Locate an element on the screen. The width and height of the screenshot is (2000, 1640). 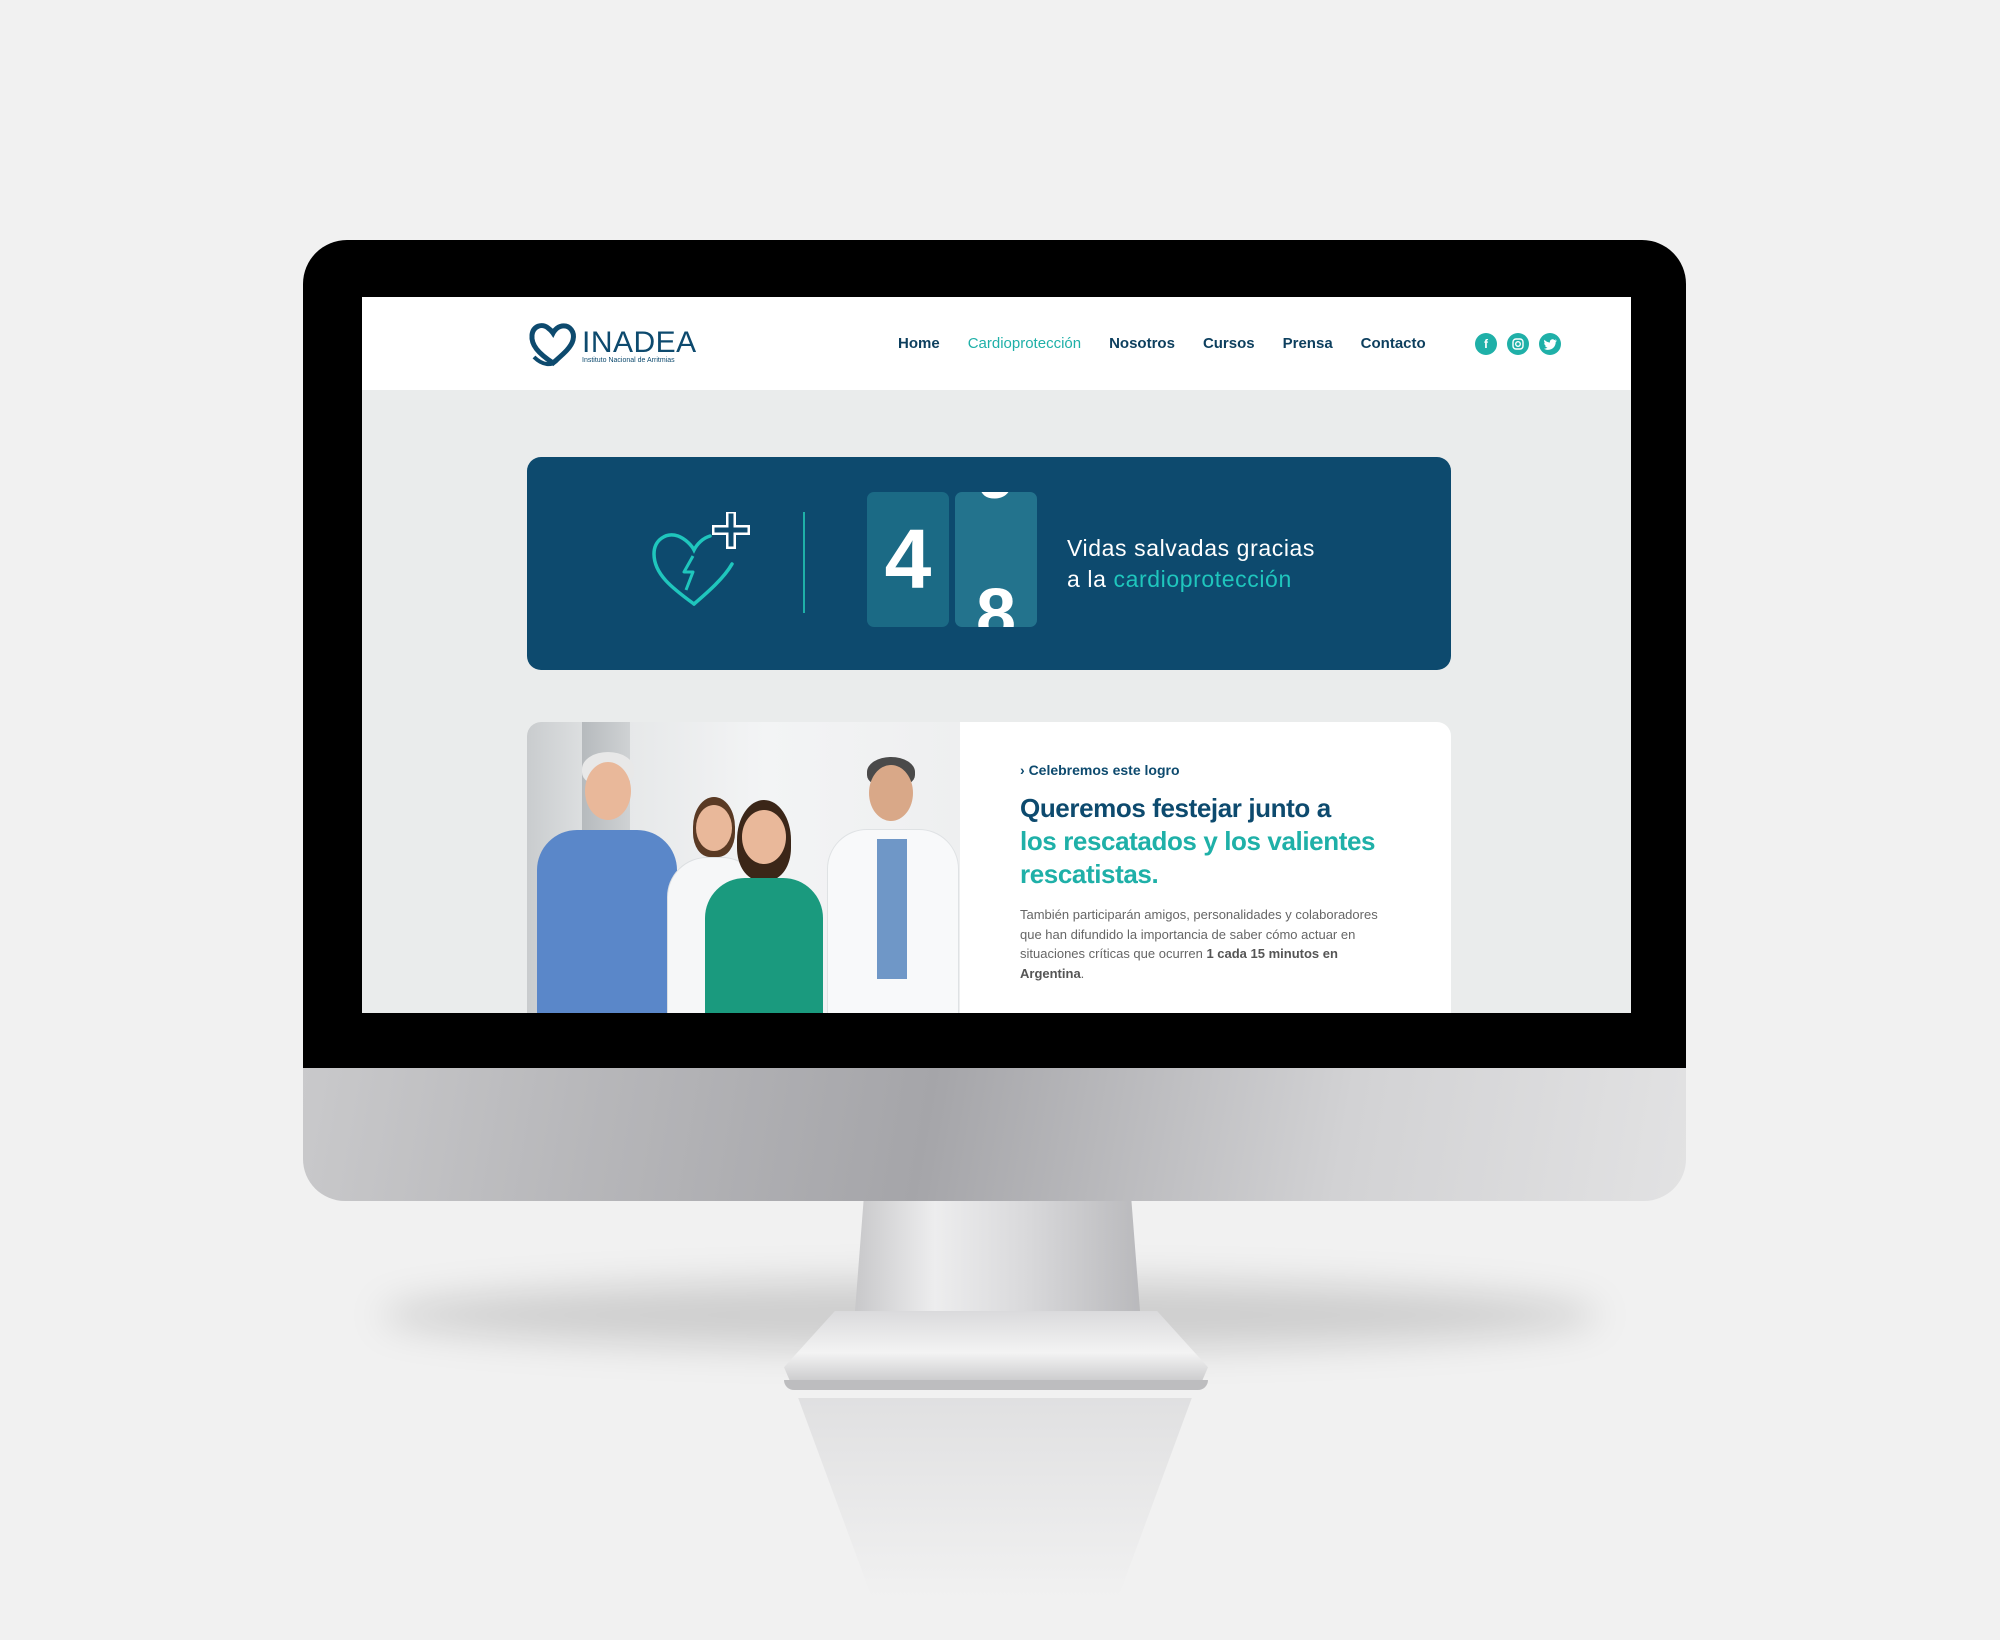
headline-dark: Queremos festejar junto a is located at coordinates (1175, 808).